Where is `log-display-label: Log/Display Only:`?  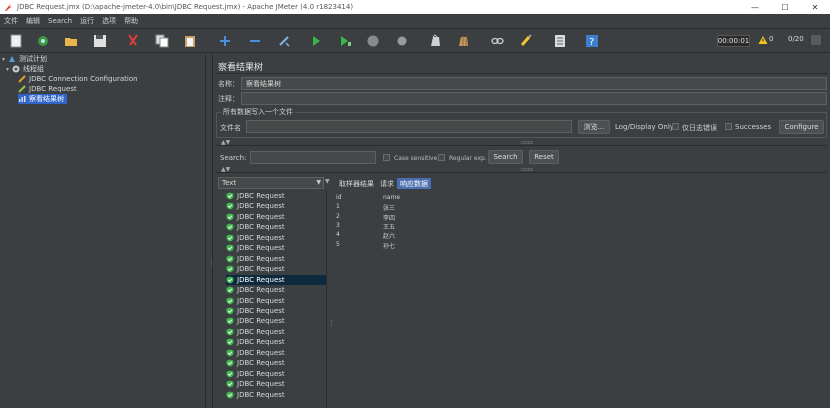 log-display-label: Log/Display Only: is located at coordinates (645, 127).